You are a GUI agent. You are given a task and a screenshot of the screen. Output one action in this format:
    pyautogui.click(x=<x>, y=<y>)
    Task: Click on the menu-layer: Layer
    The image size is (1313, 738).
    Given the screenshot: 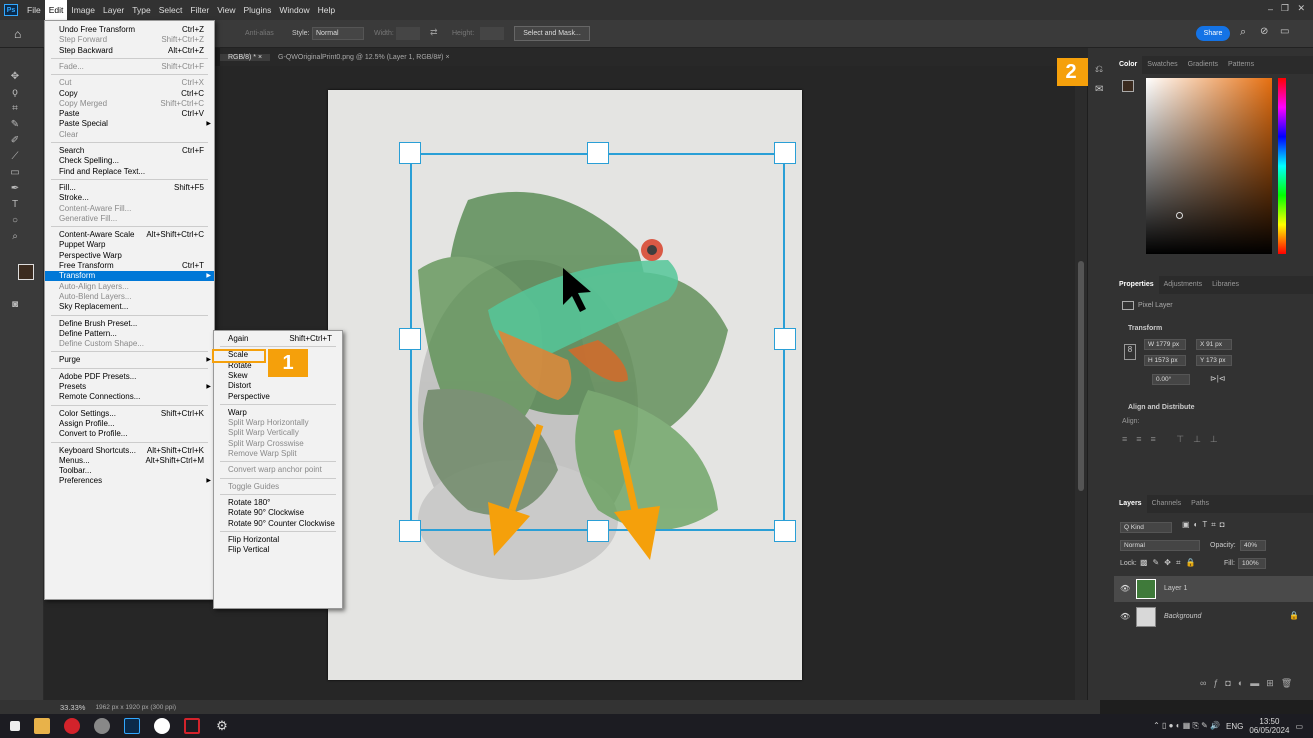 What is the action you would take?
    pyautogui.click(x=113, y=10)
    